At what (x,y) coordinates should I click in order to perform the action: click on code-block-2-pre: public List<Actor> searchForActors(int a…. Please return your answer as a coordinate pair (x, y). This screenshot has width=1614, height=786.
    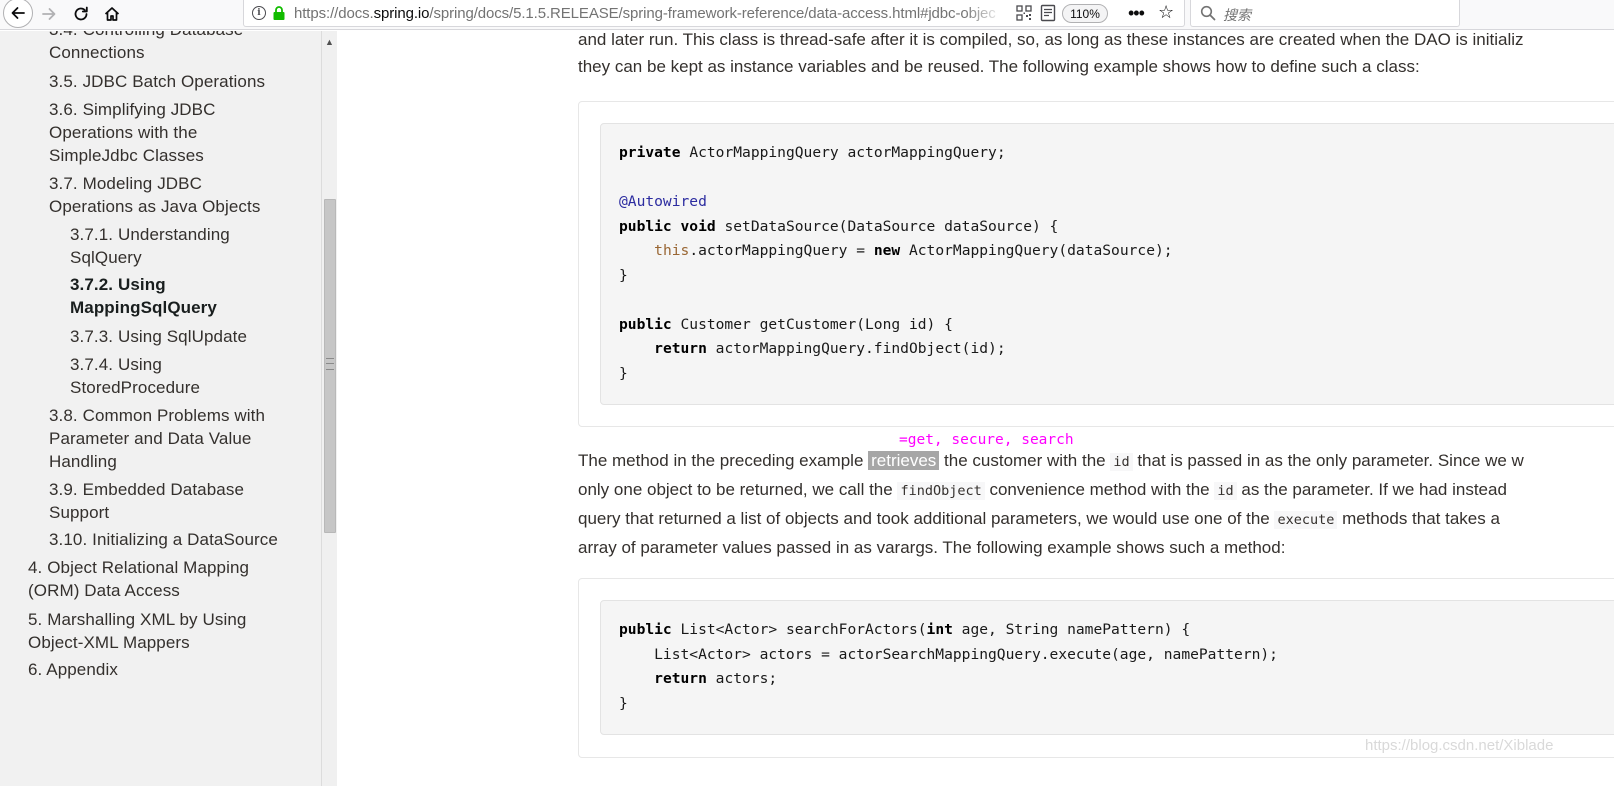
    Looking at the image, I should click on (1107, 667).